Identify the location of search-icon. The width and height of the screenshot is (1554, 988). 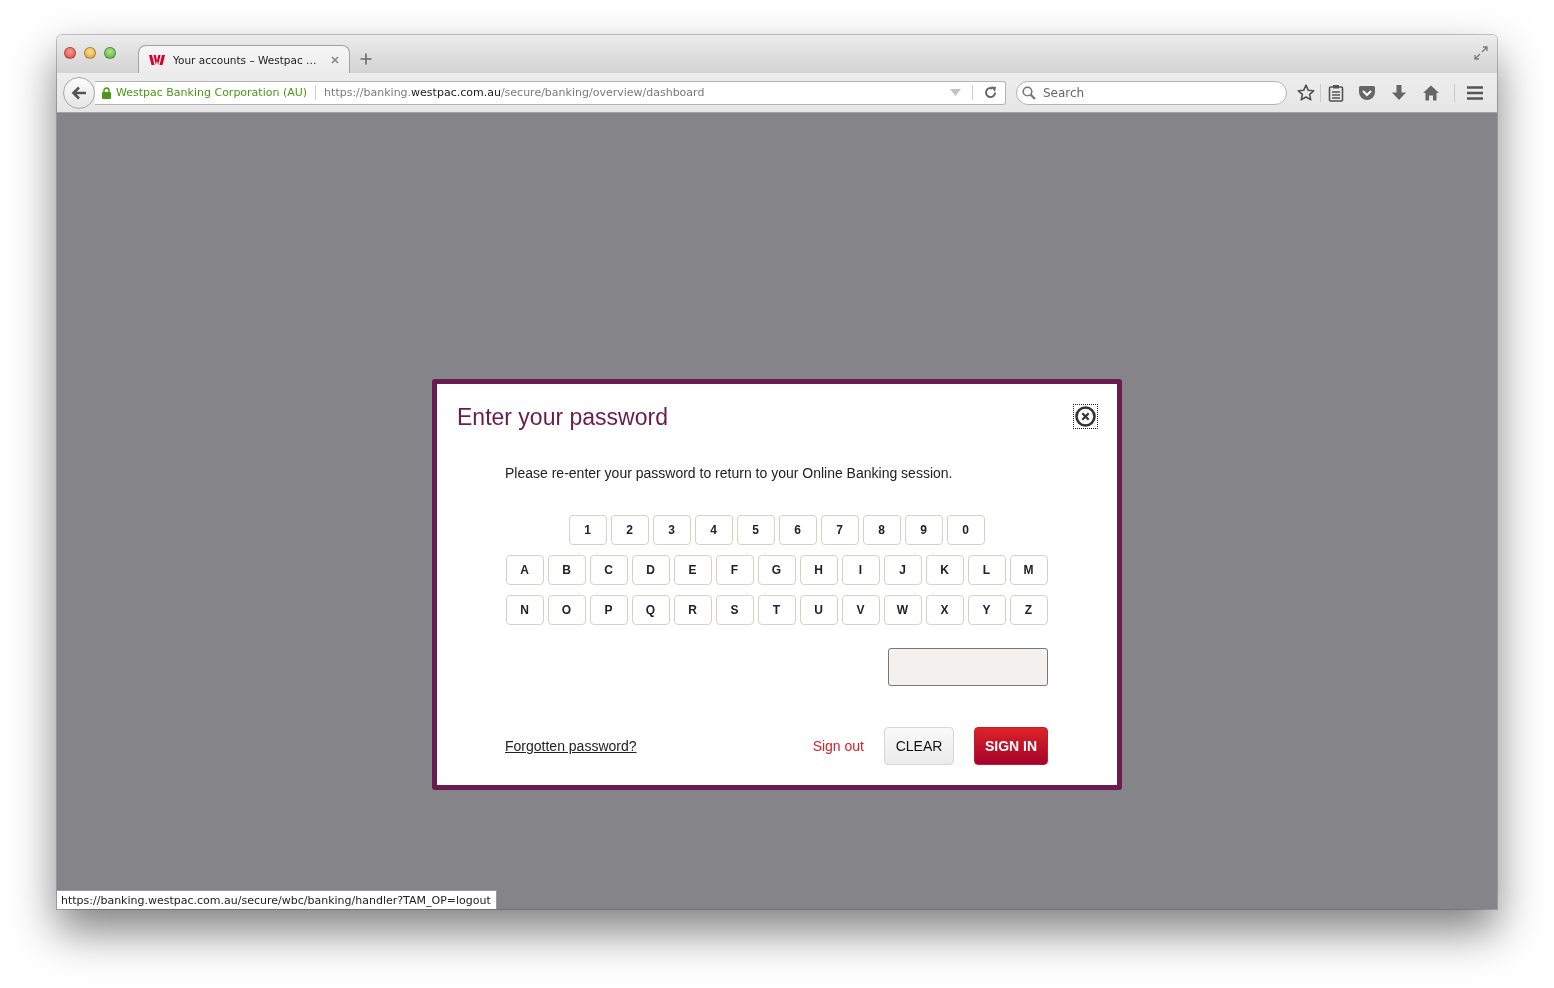
(1029, 92).